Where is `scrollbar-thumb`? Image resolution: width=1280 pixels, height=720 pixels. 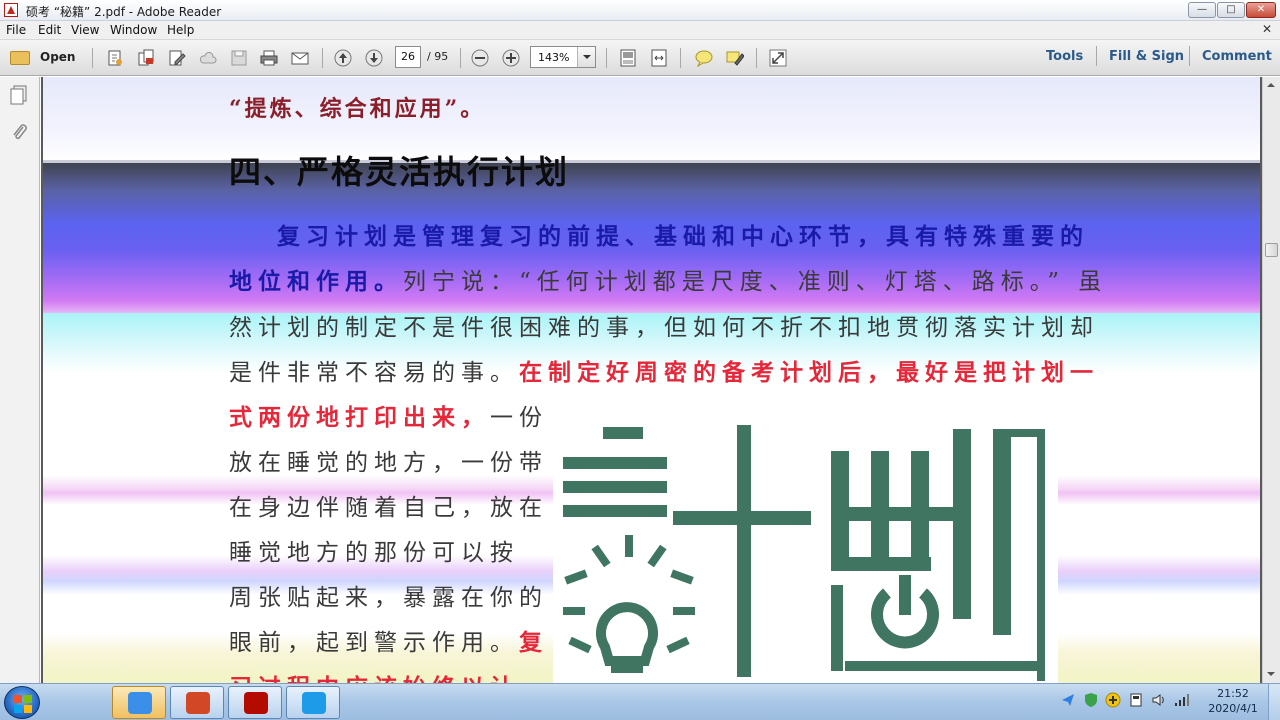
scrollbar-thumb is located at coordinates (1271, 250).